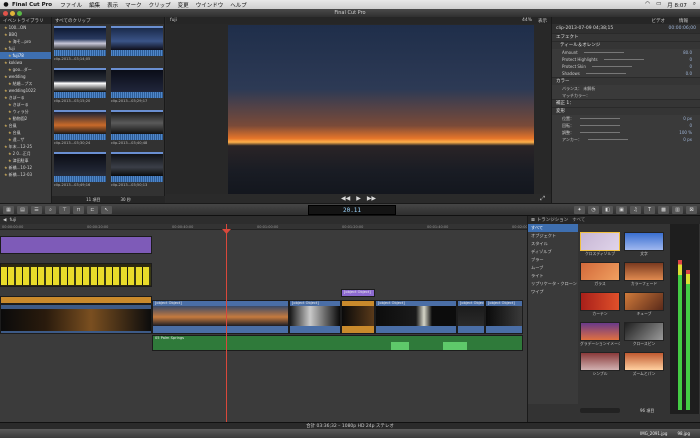  I want to click on menu-help: ヘルプ, so click(238, 5).